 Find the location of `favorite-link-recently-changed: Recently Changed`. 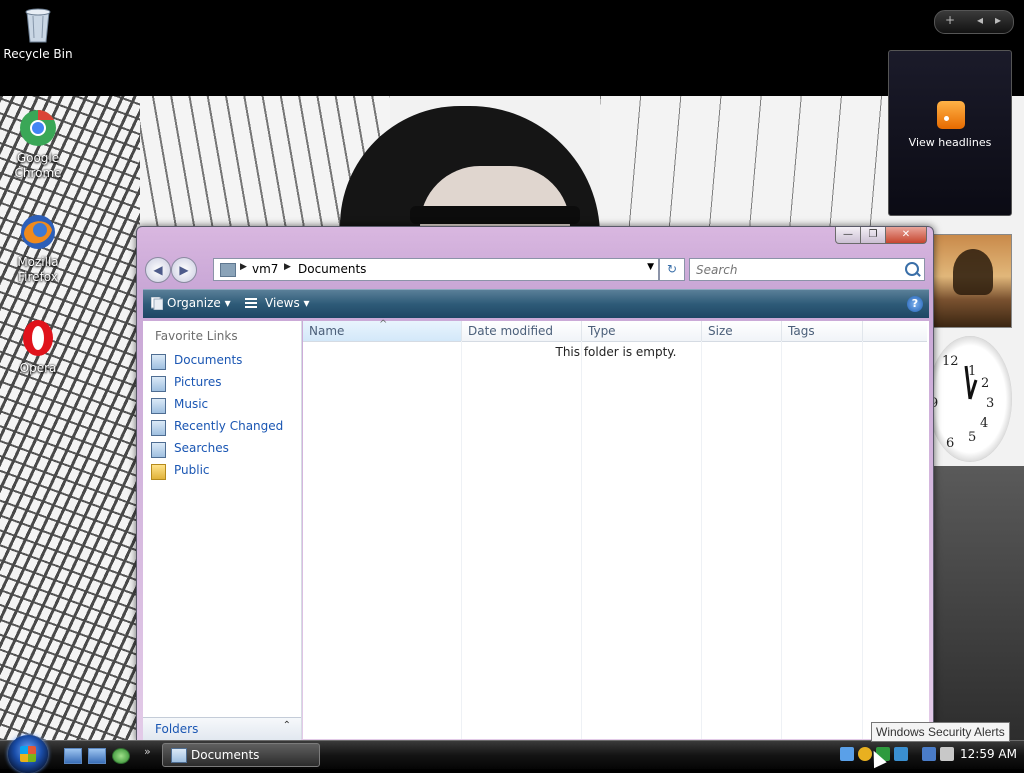

favorite-link-recently-changed: Recently Changed is located at coordinates (225, 427).